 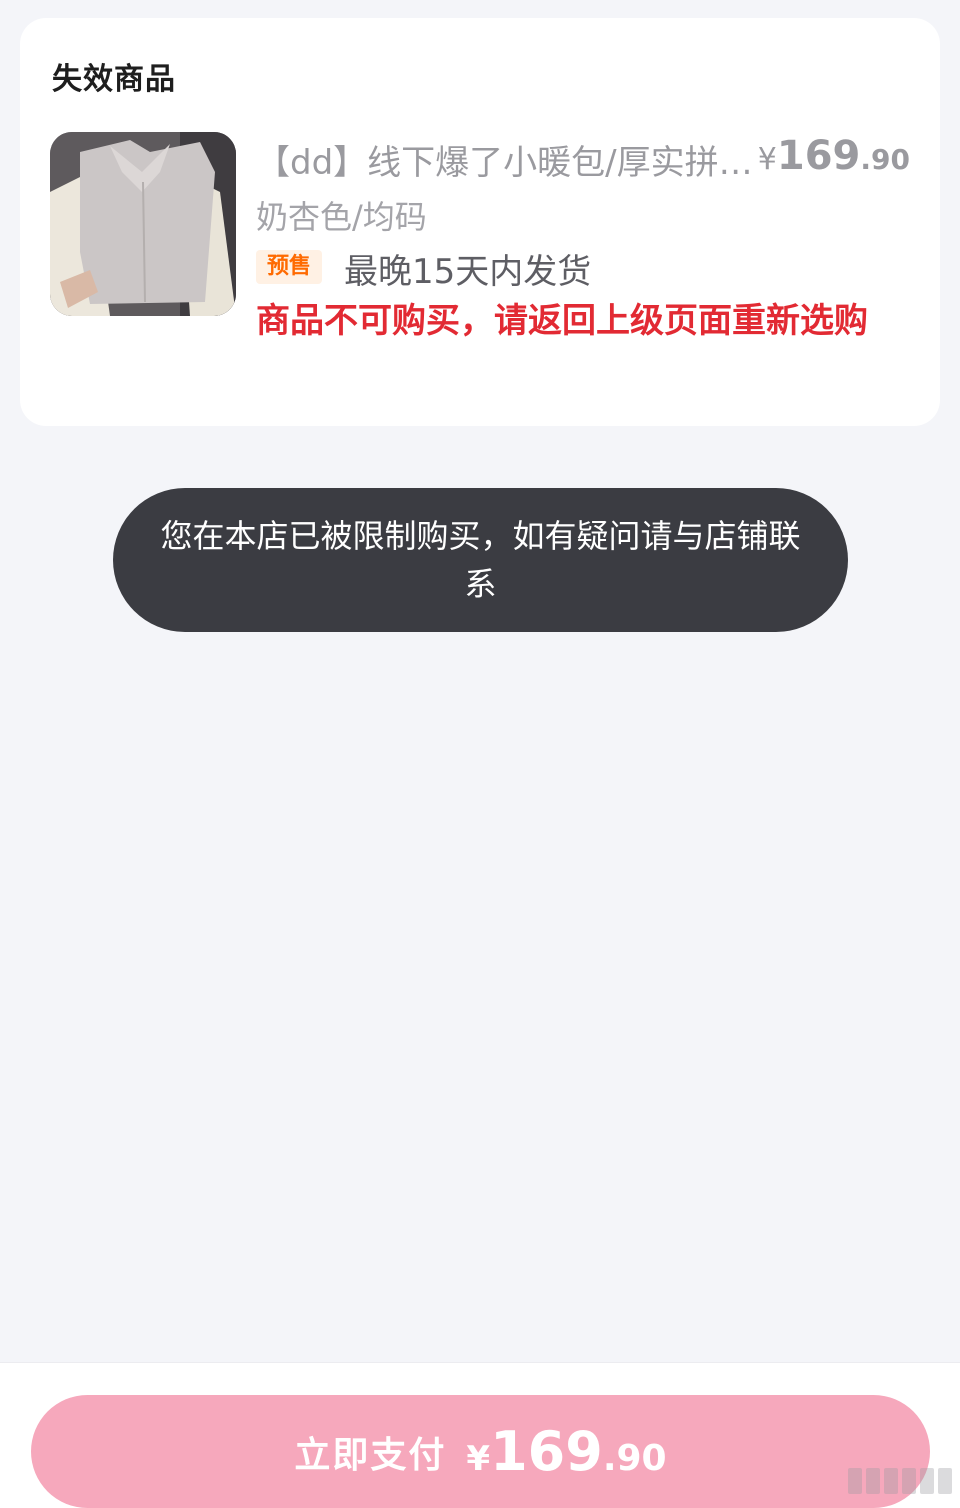 I want to click on shipping-time: 最晚15天内发货, so click(x=468, y=272).